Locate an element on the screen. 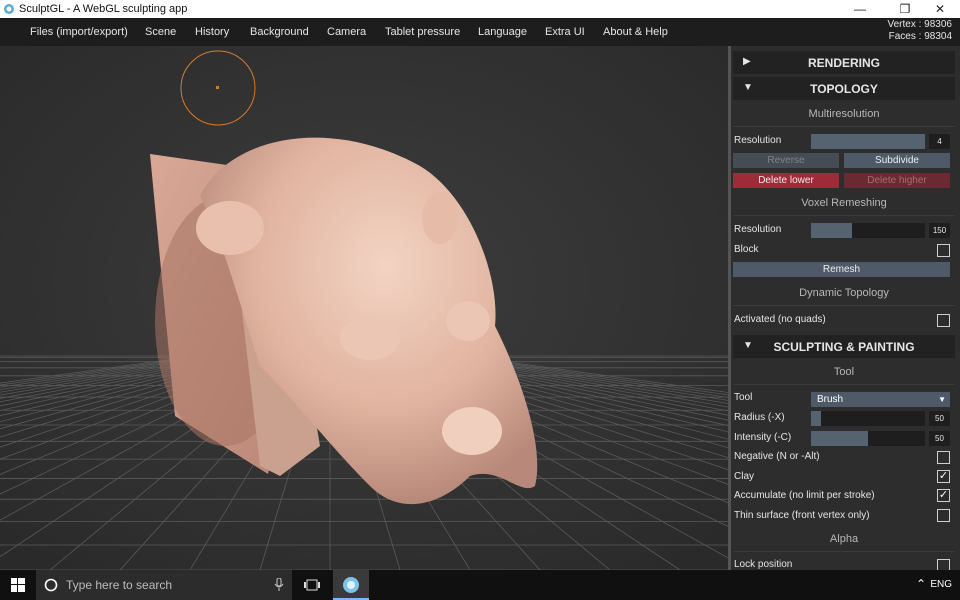  intensity-value: 50 is located at coordinates (939, 438).